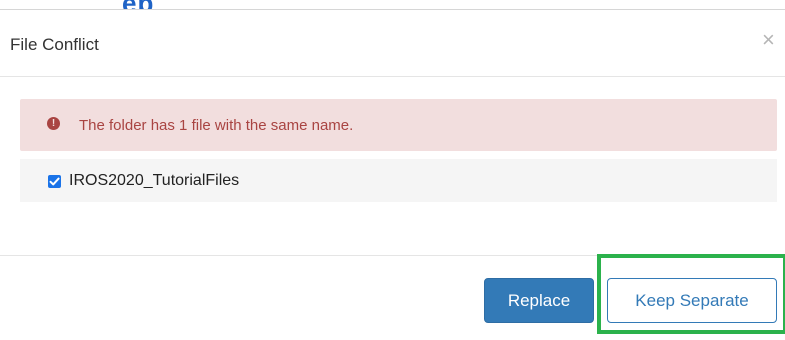  Describe the element at coordinates (692, 300) in the screenshot. I see `keep-separate-button: Keep Separate` at that location.